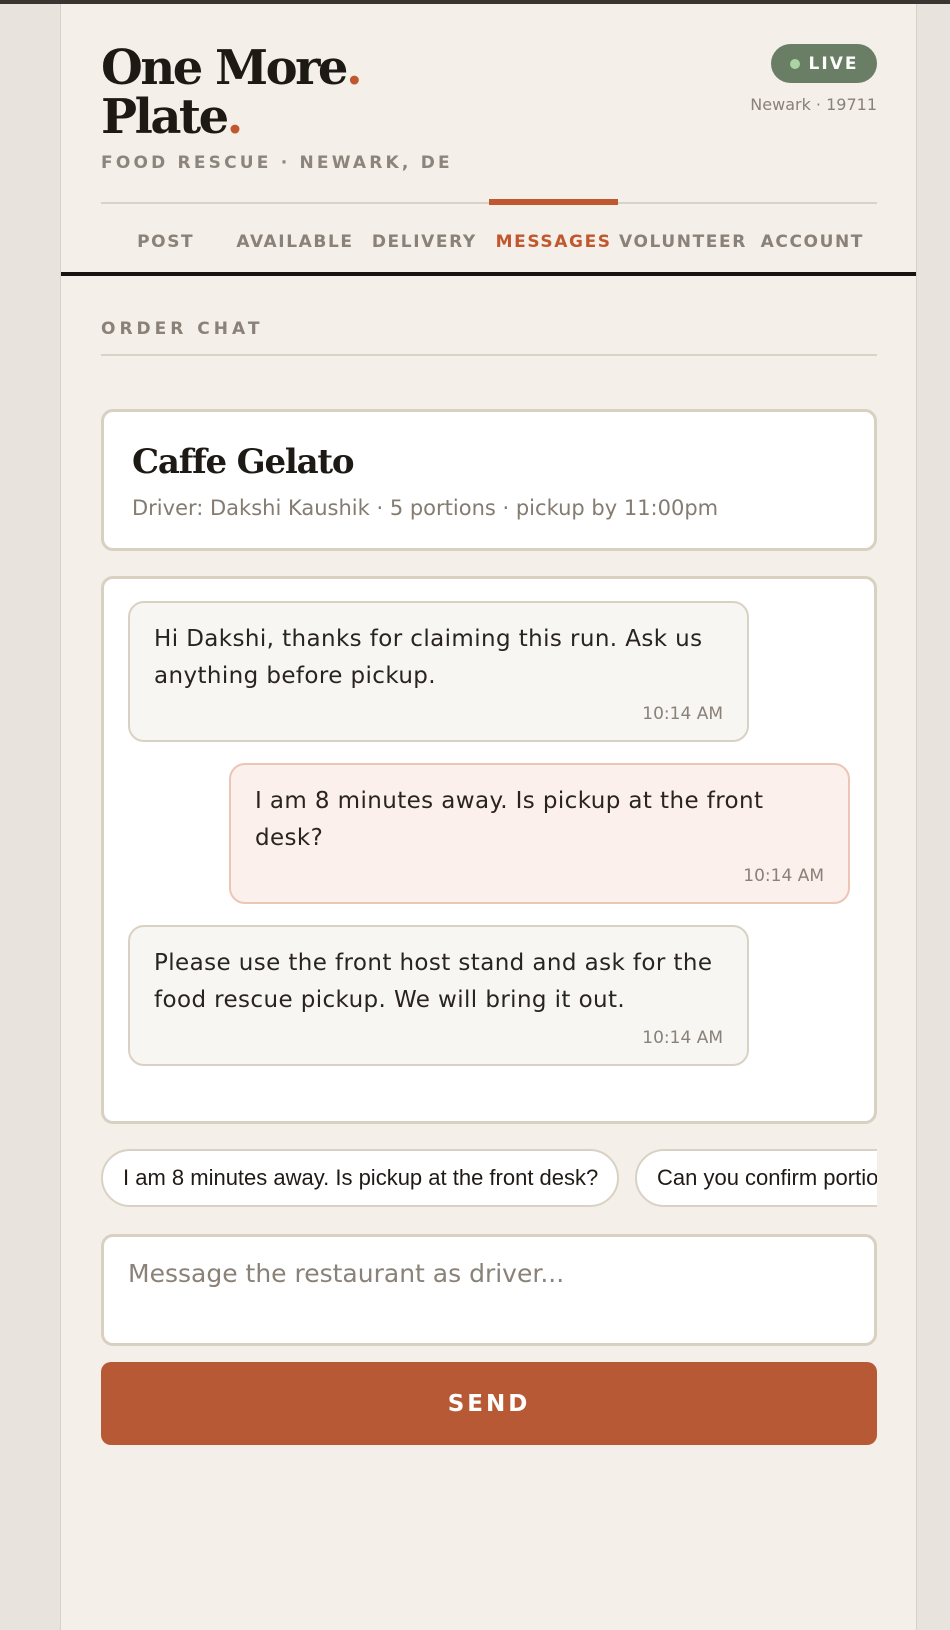 This screenshot has width=950, height=1630. Describe the element at coordinates (756, 1178) in the screenshot. I see `quick-reply-chip: Can you confirm portions are ready?` at that location.